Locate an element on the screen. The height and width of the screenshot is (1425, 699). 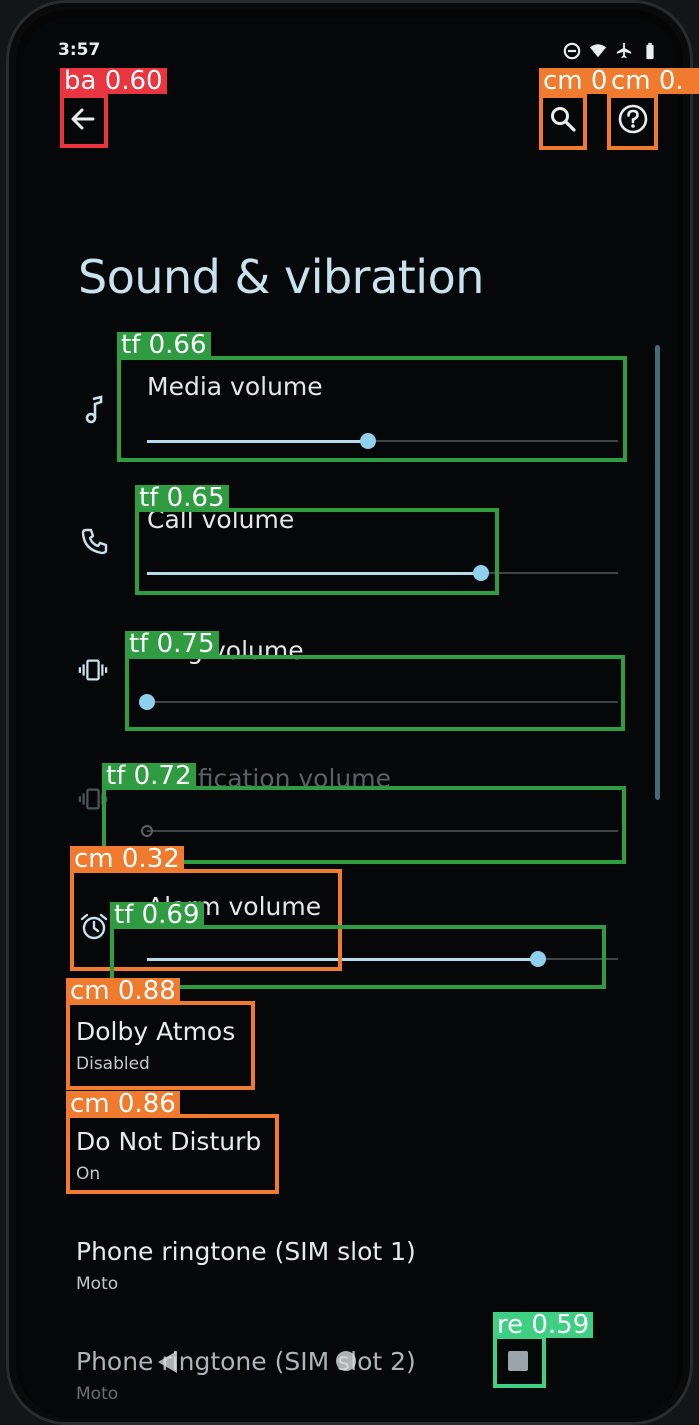
nav-home-icon is located at coordinates (346, 1361).